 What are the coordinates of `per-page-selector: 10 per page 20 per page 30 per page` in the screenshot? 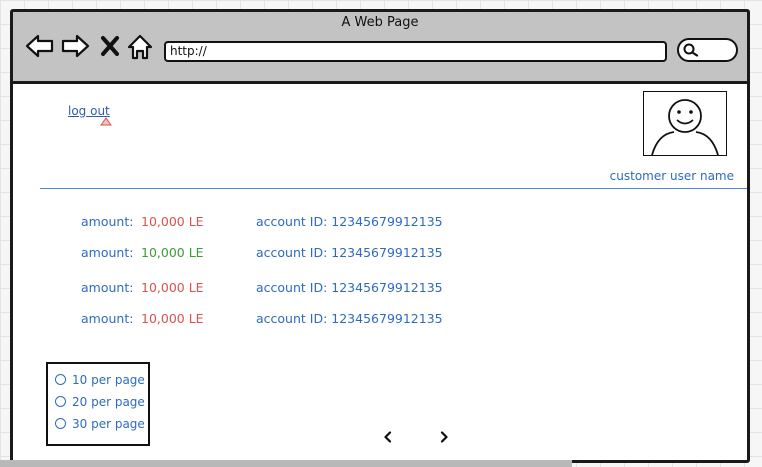 It's located at (98, 404).